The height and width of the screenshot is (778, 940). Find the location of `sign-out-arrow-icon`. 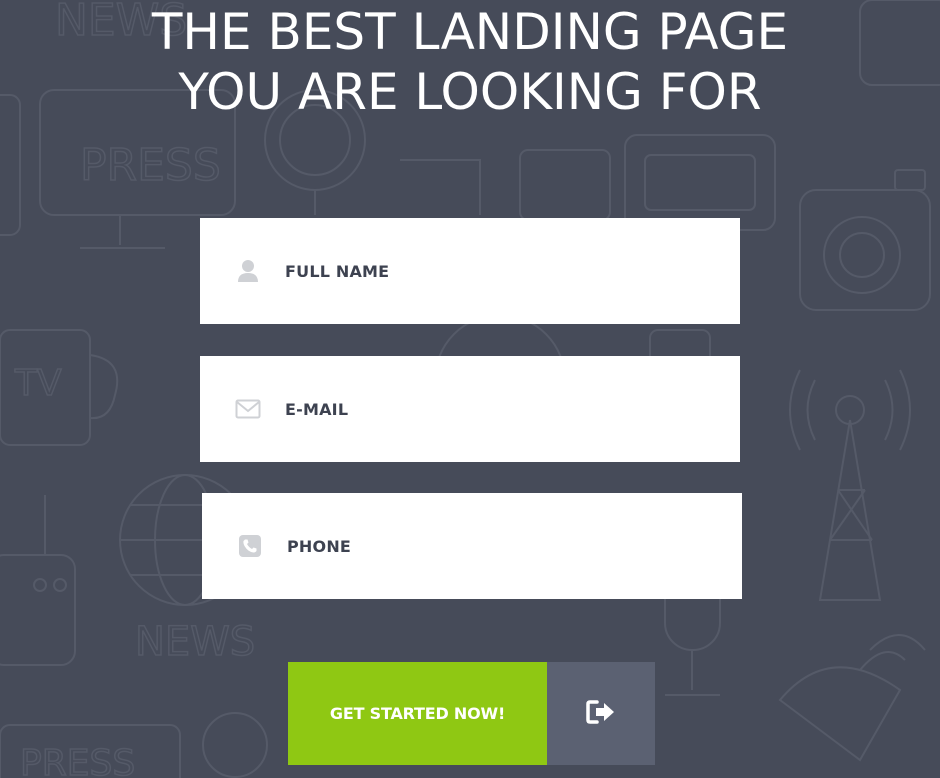

sign-out-arrow-icon is located at coordinates (601, 713).